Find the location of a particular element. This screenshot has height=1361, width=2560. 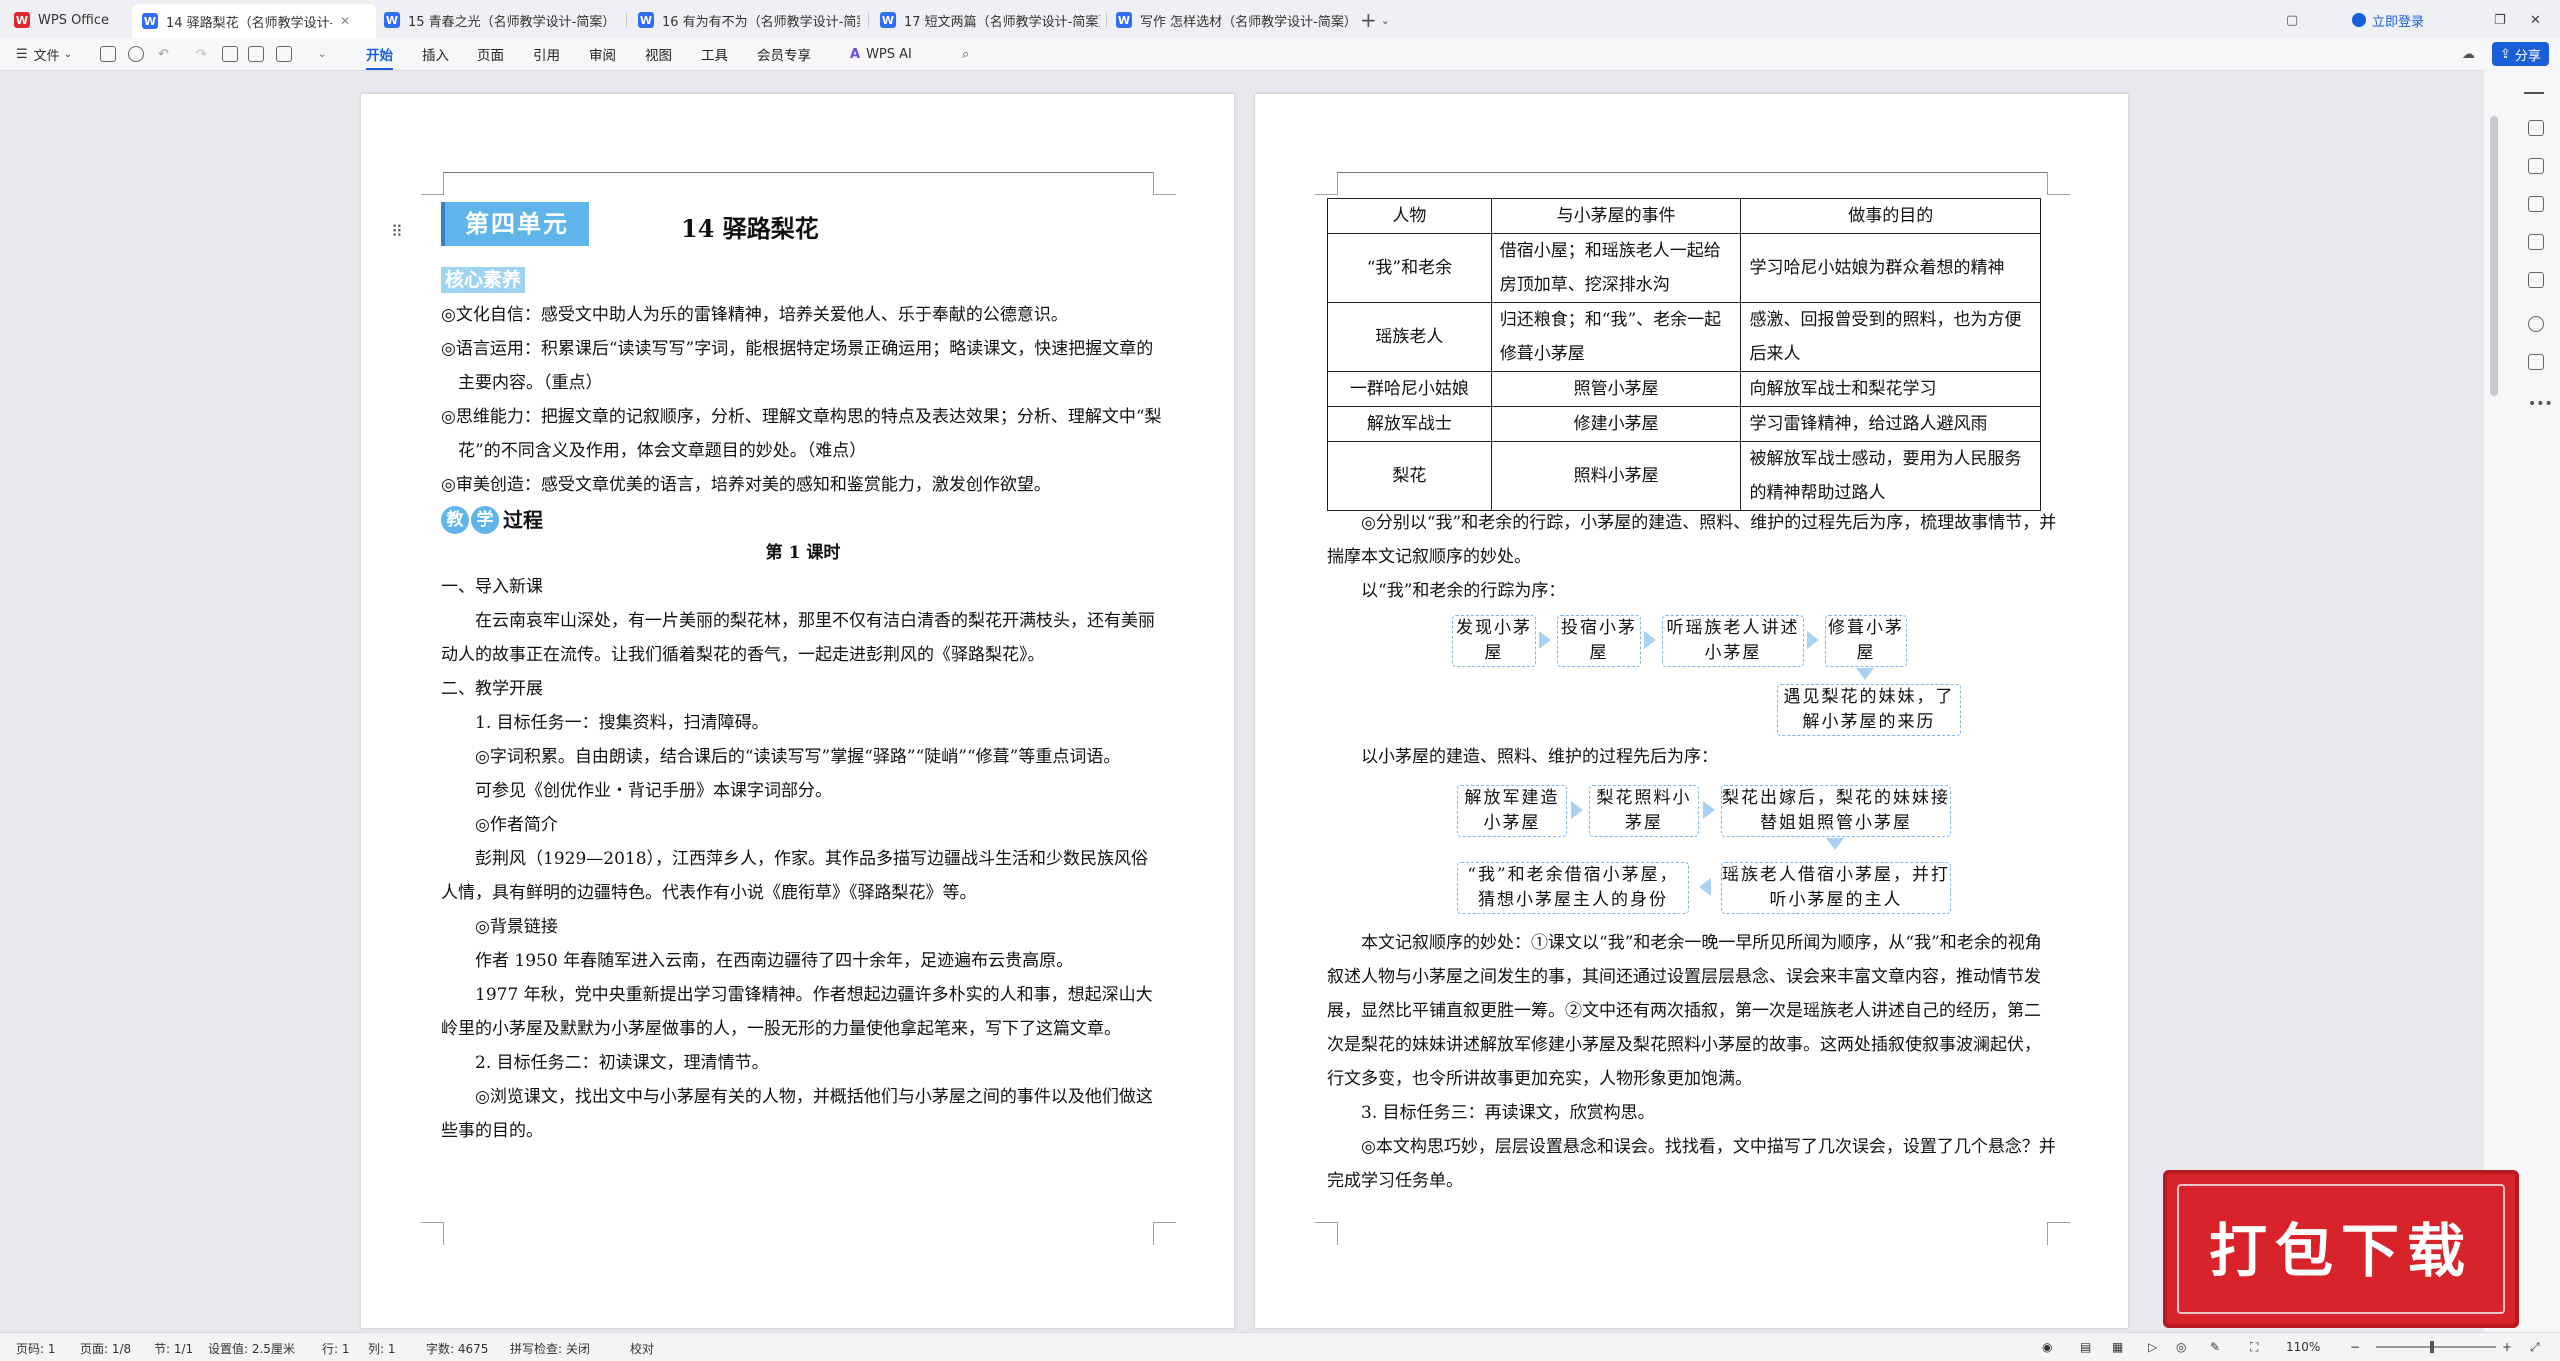

window-layout-icon: ▢ is located at coordinates (2296, 20).